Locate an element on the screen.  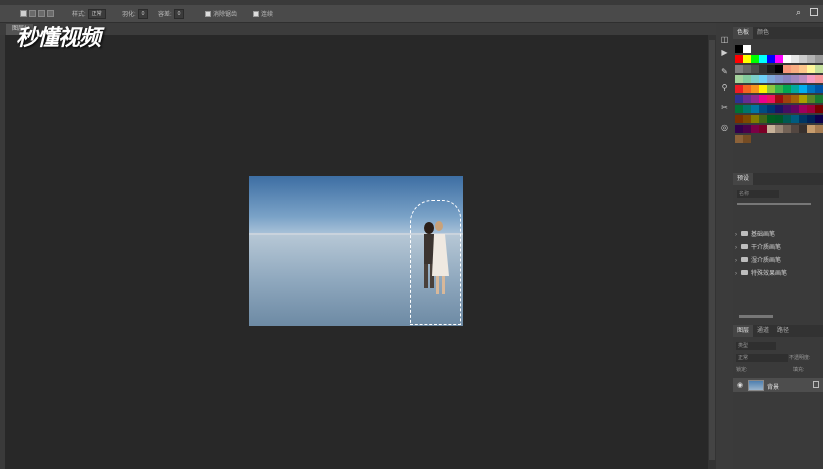
antialias-checkbox is located at coordinates (208, 13).